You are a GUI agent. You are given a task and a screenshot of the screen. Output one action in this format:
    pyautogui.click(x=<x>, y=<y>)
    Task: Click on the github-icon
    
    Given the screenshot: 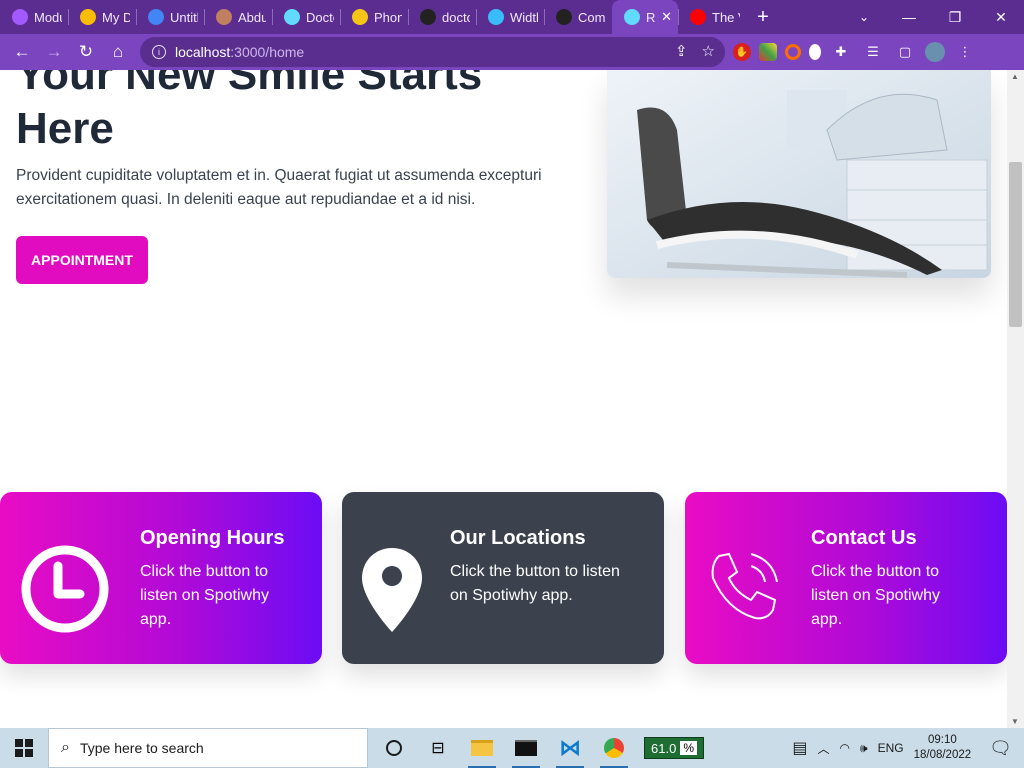 What is the action you would take?
    pyautogui.click(x=564, y=17)
    